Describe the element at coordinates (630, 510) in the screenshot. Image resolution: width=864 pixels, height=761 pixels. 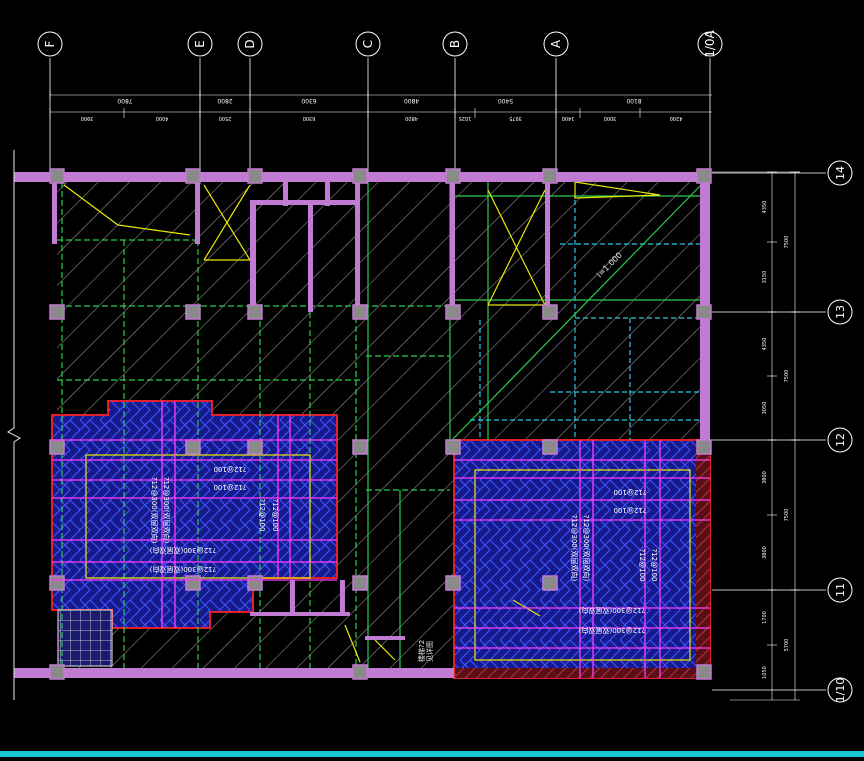
I see `notes-right-note-1: ?12@100` at that location.